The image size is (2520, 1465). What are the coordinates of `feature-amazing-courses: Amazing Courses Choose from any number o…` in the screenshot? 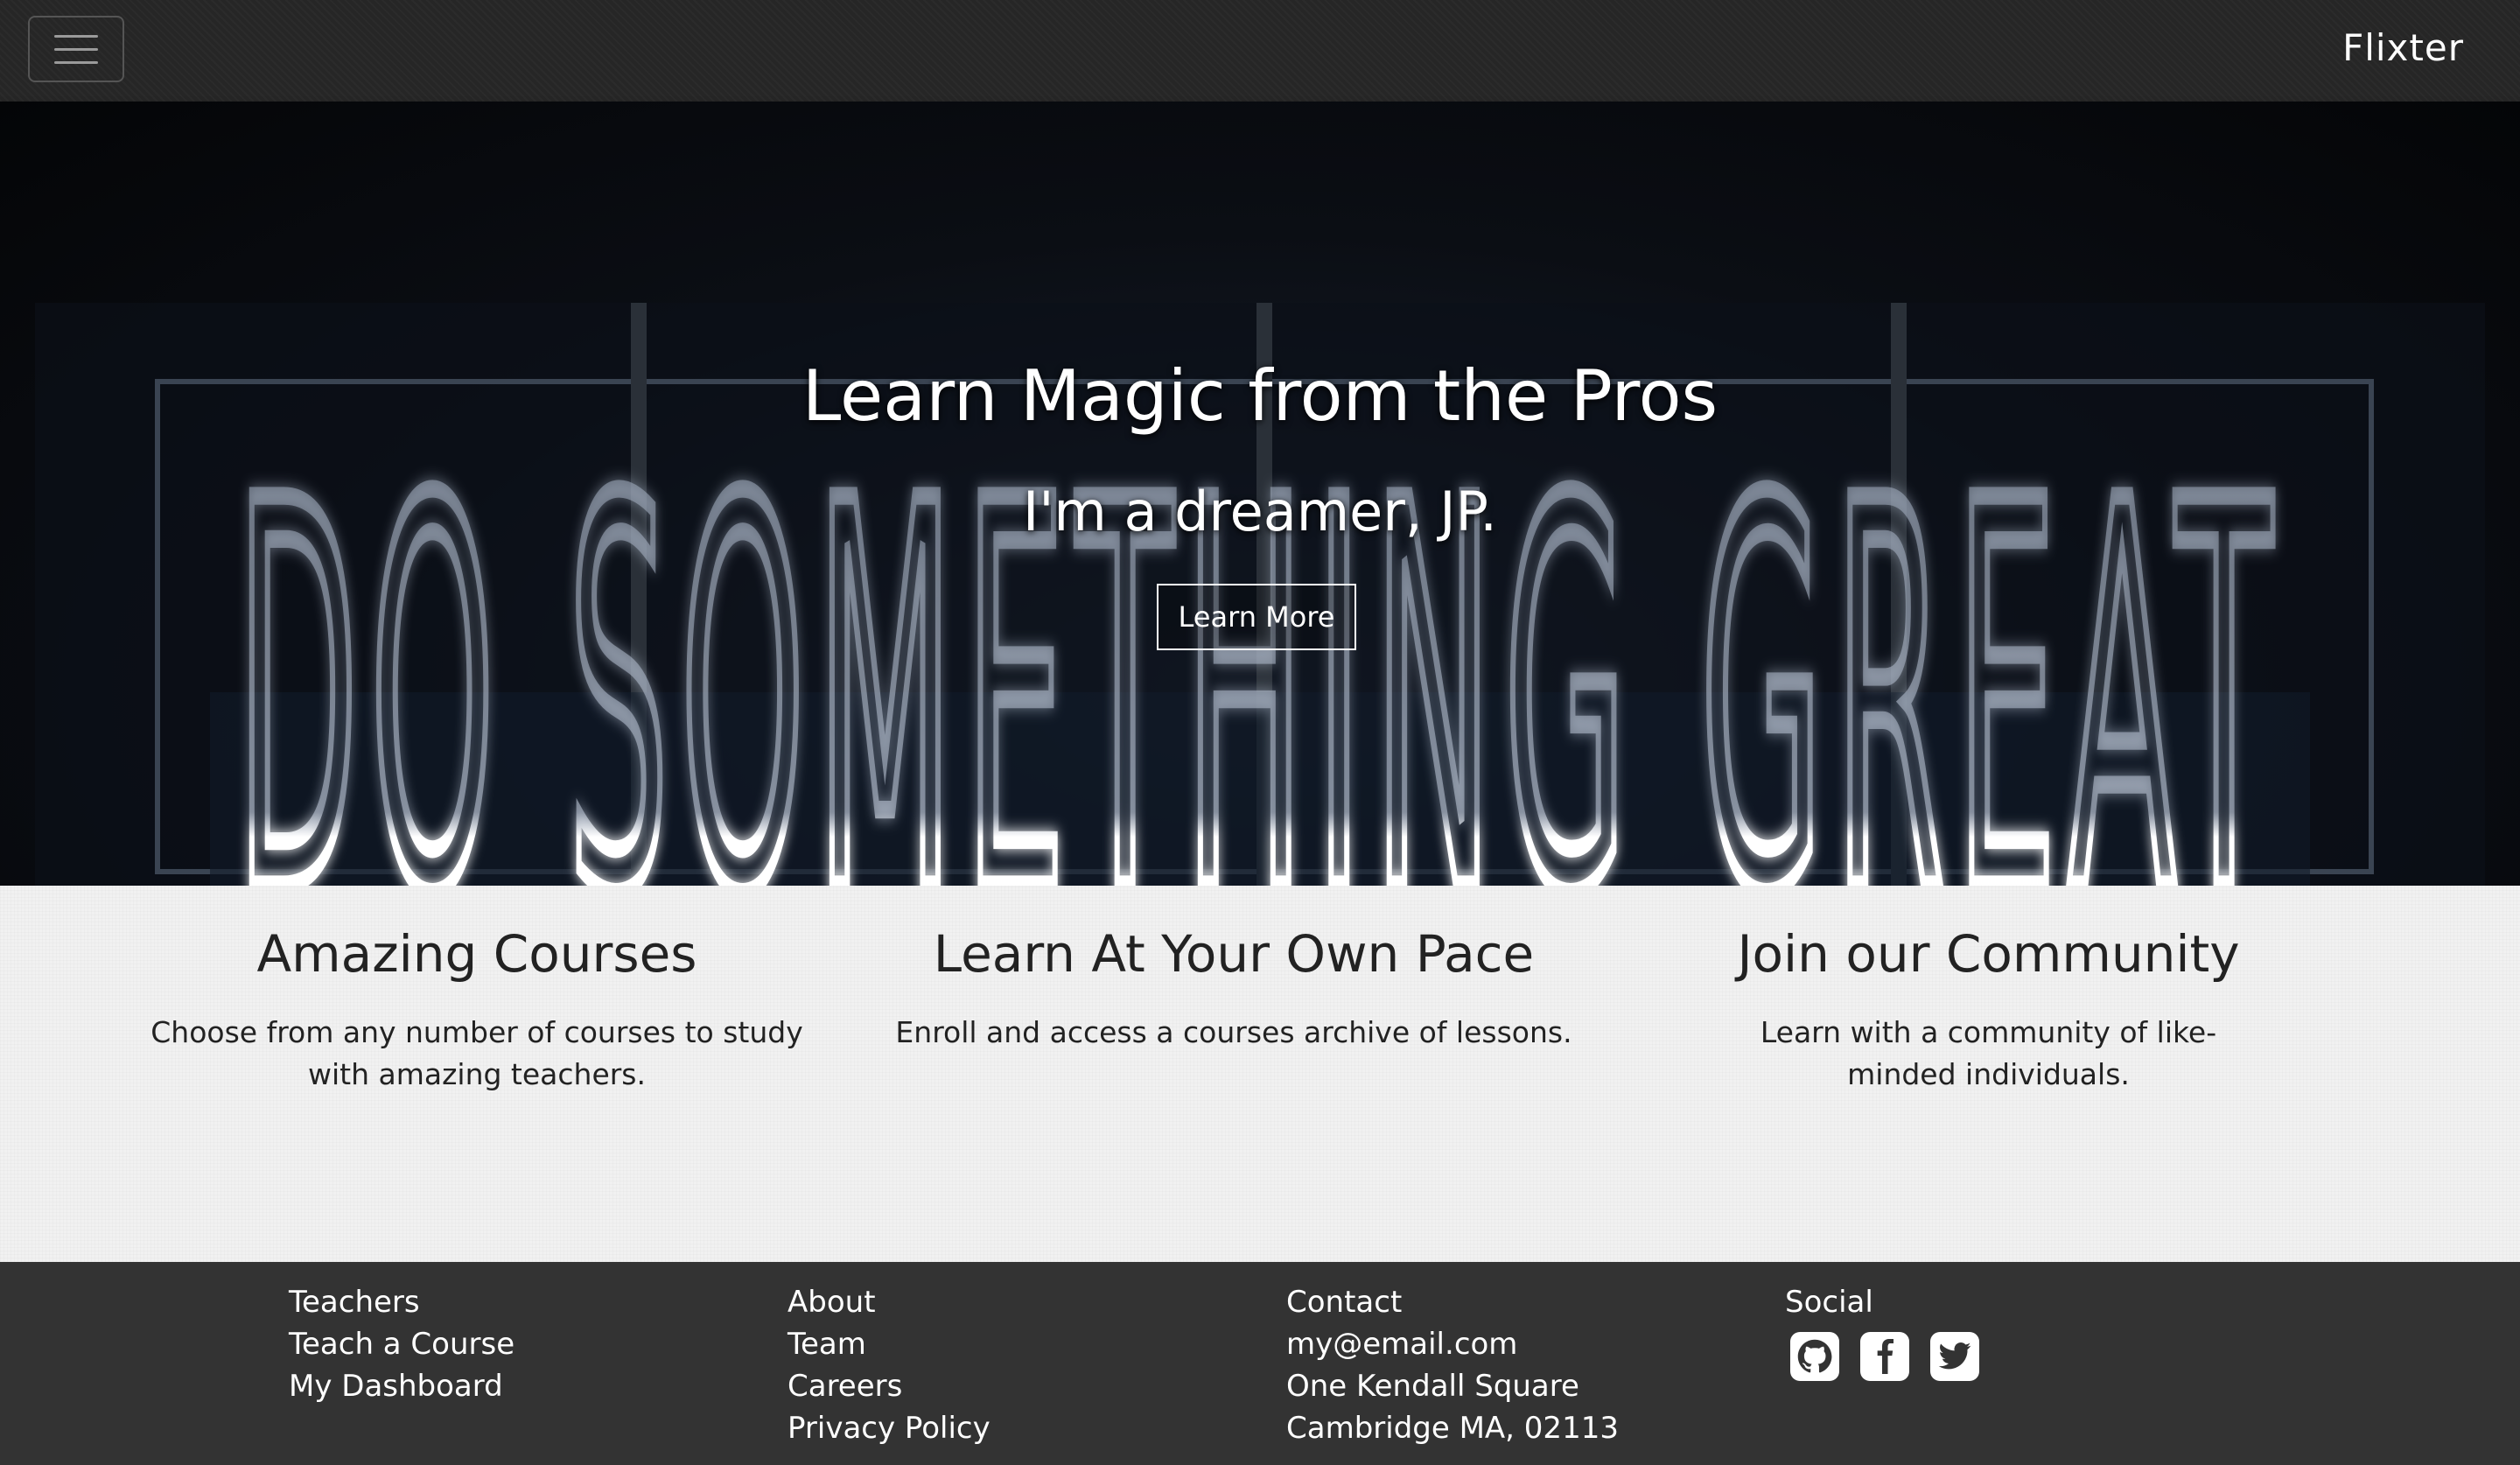 It's located at (477, 1010).